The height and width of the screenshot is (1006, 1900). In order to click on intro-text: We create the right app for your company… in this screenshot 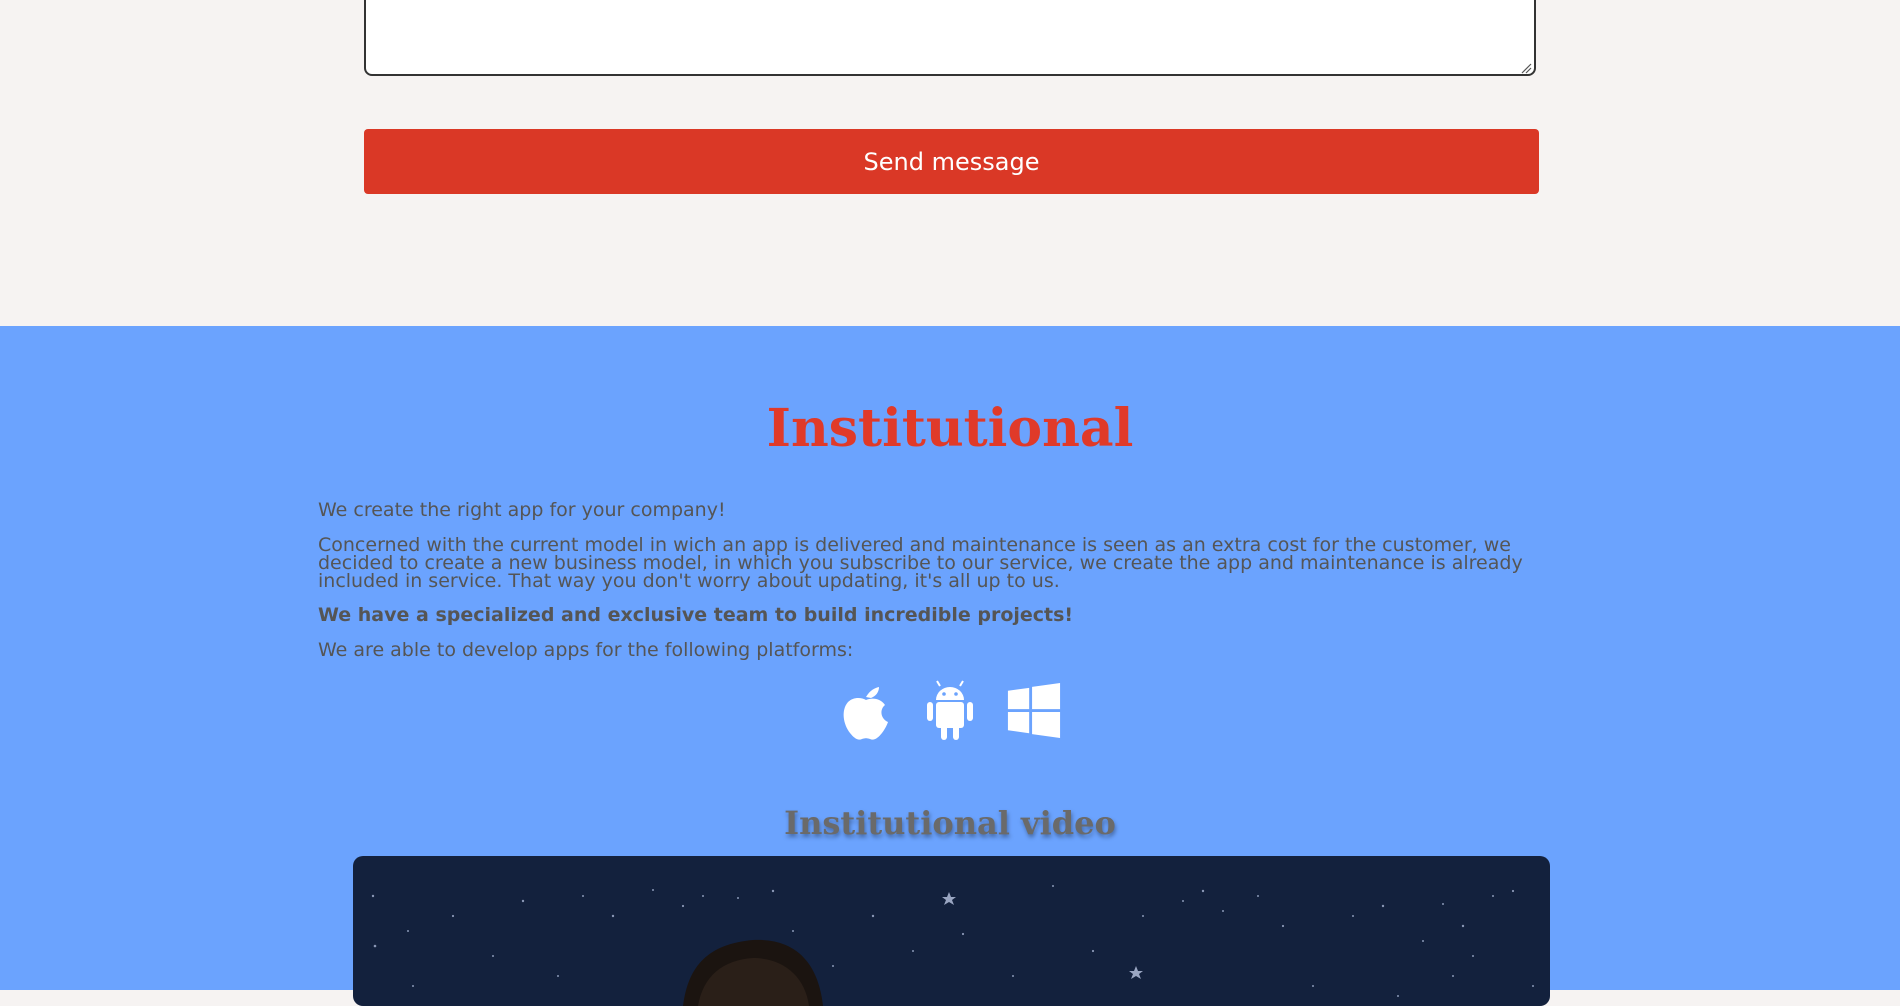, I will do `click(522, 510)`.